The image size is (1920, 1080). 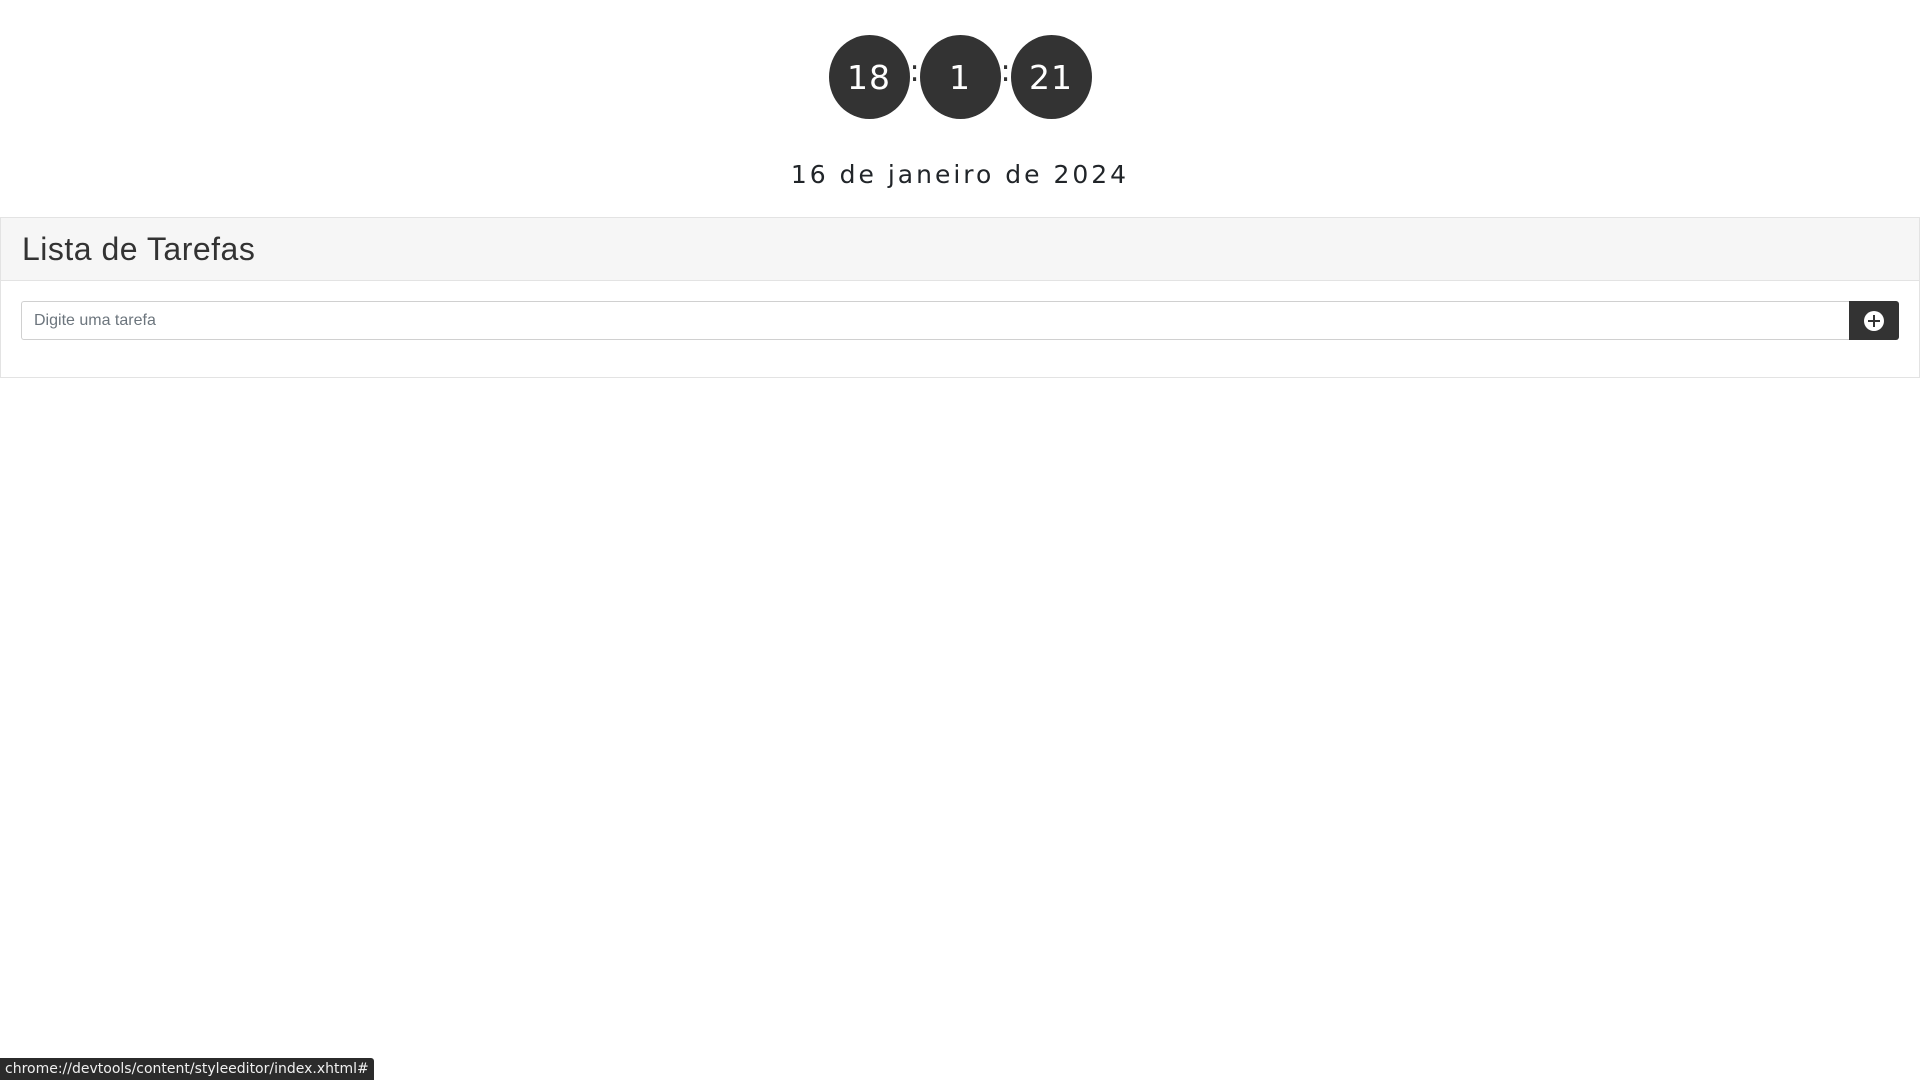 I want to click on clock-minutes: 1, so click(x=960, y=77).